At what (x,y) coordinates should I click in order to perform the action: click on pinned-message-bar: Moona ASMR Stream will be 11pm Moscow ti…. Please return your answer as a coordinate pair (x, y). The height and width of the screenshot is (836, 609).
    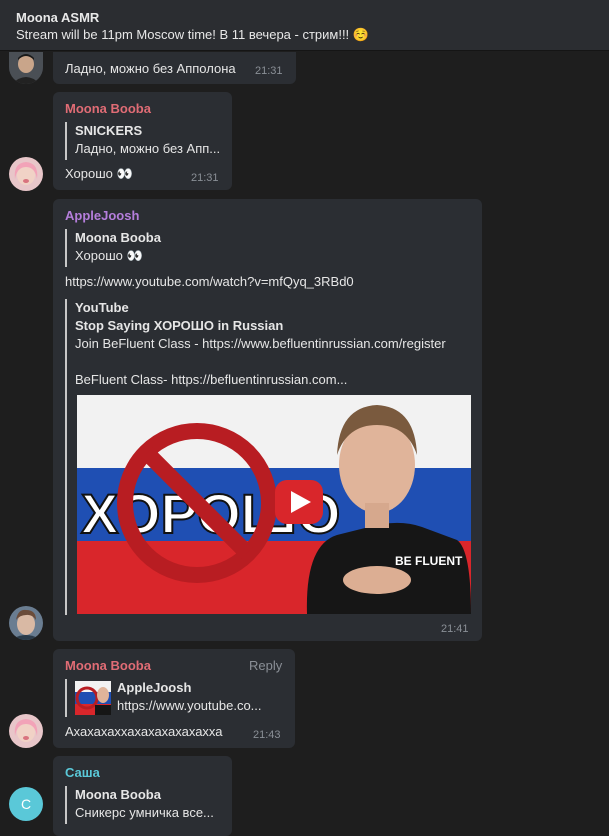
    Looking at the image, I should click on (304, 25).